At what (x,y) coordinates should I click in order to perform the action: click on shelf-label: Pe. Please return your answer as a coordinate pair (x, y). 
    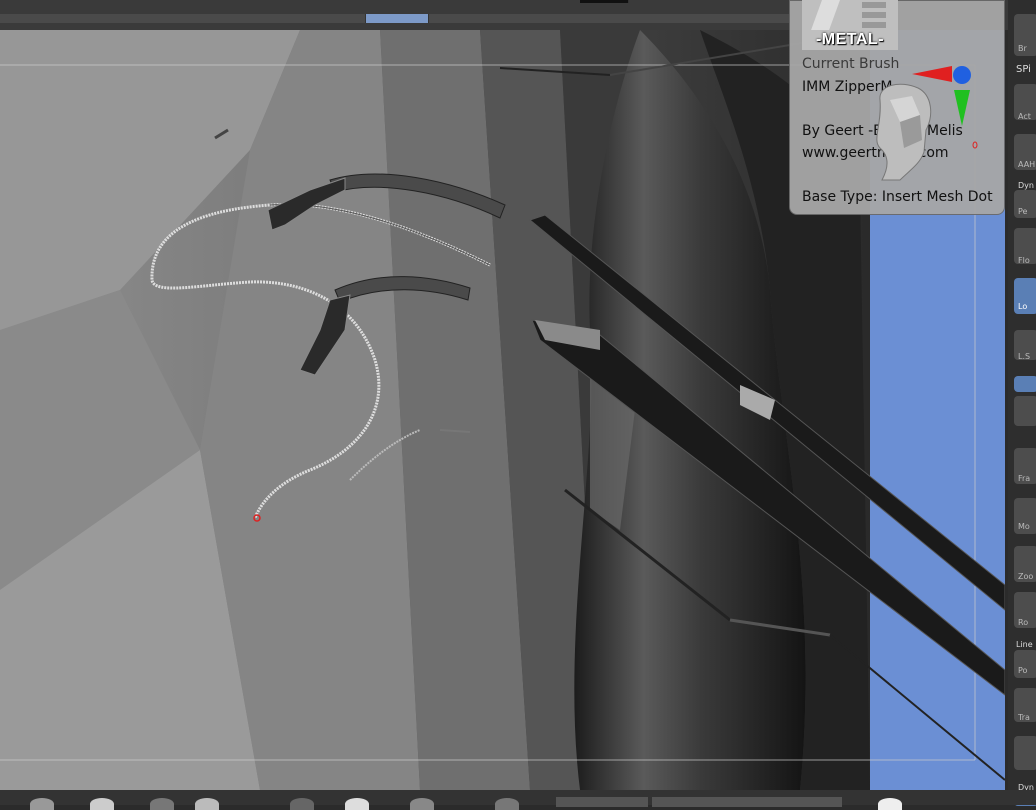
    Looking at the image, I should click on (1023, 211).